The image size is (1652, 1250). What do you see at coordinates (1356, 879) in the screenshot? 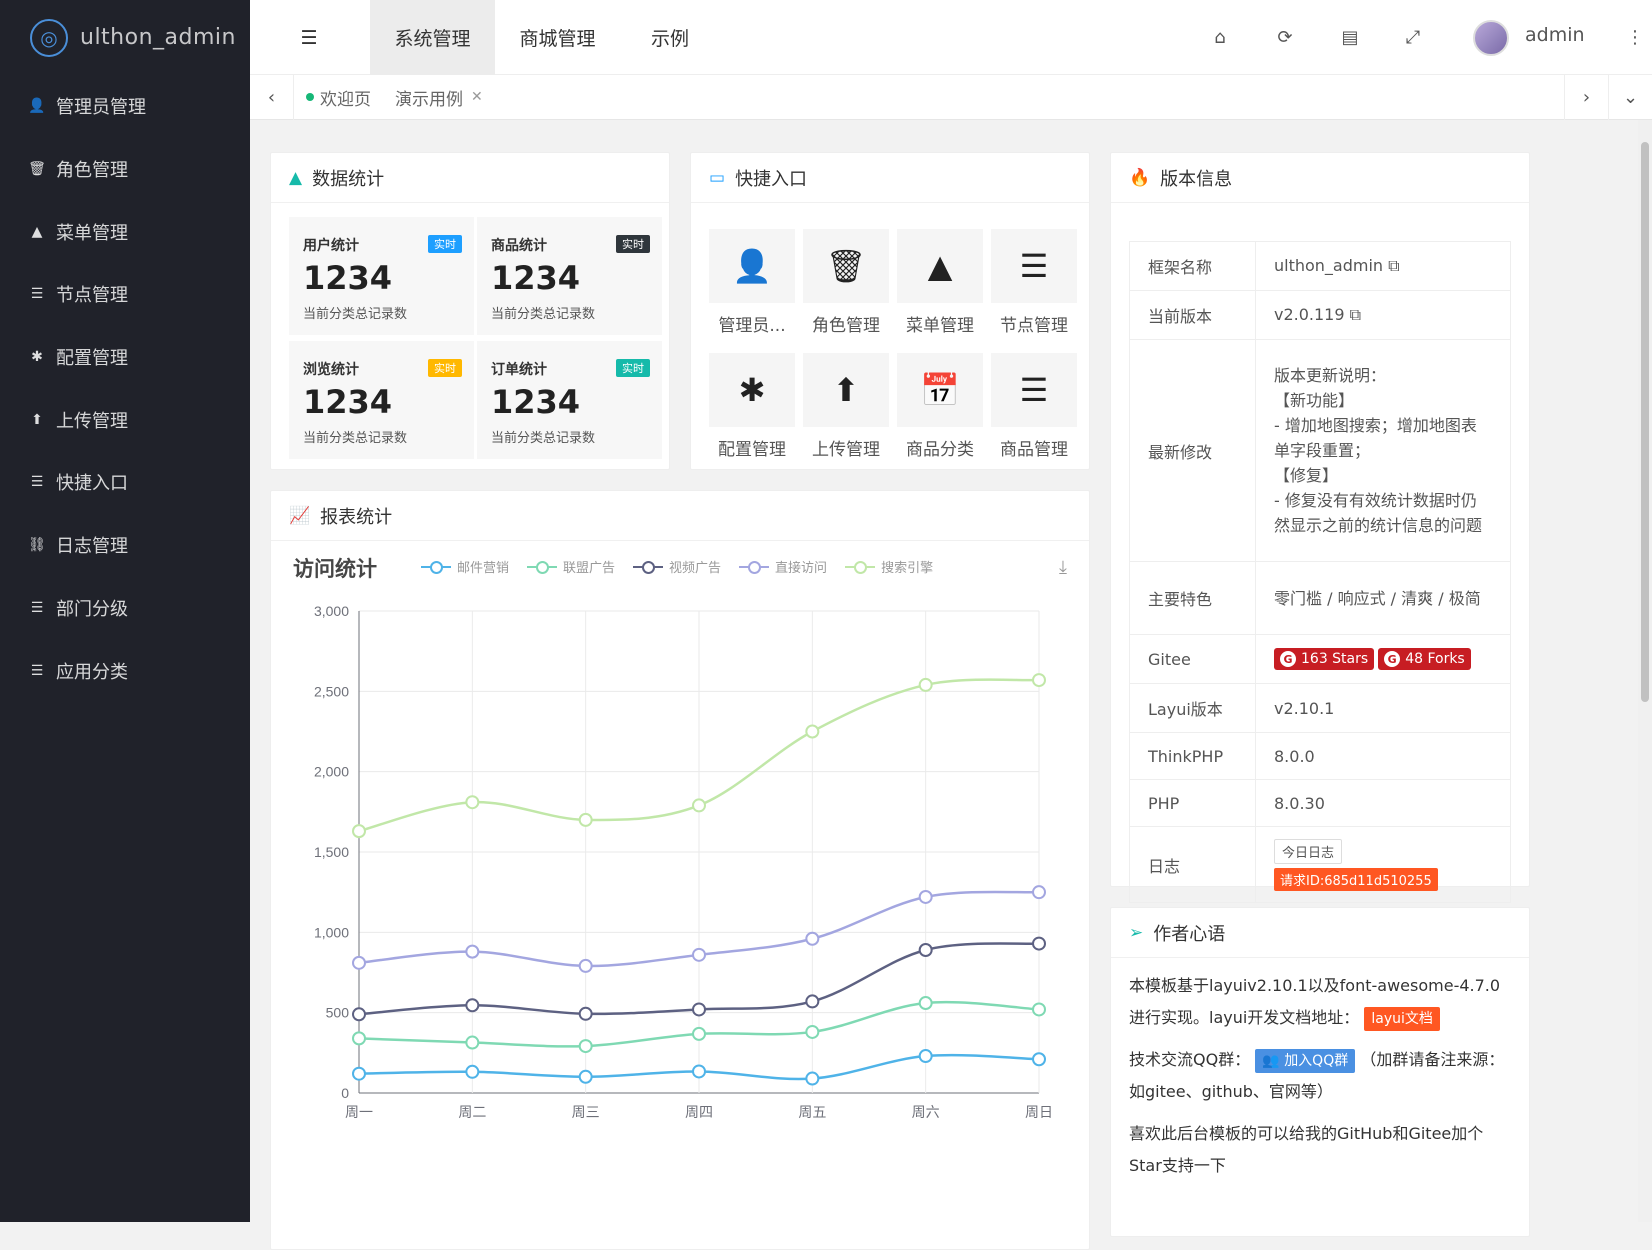
I see `request-id-badge: 请求ID:685d11d510255` at bounding box center [1356, 879].